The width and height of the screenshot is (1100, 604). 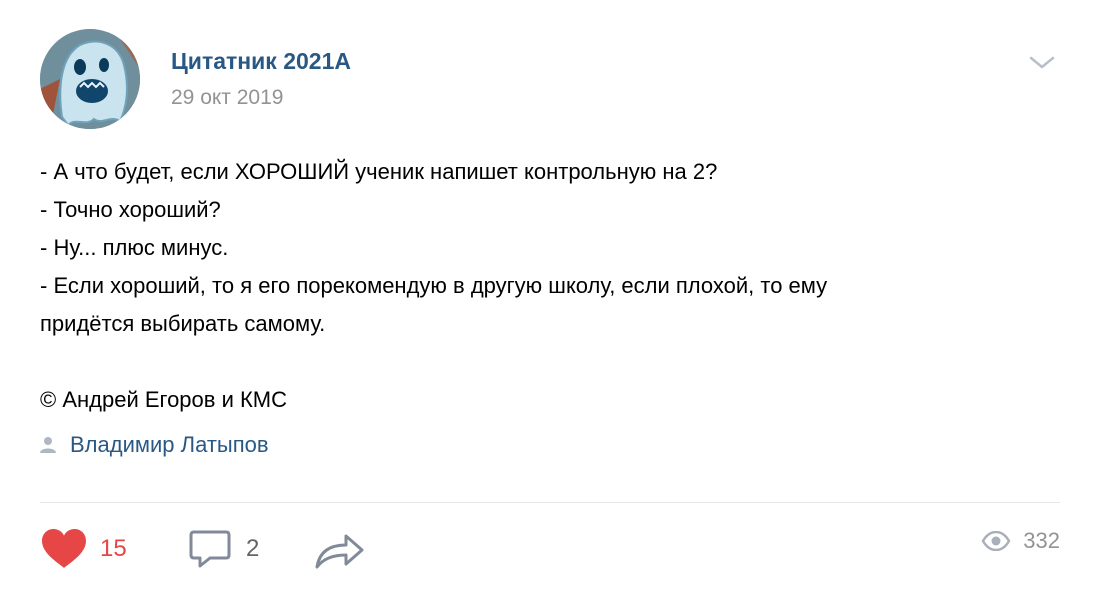 What do you see at coordinates (130, 209) in the screenshot?
I see `post-text-line: - Точно хороший?` at bounding box center [130, 209].